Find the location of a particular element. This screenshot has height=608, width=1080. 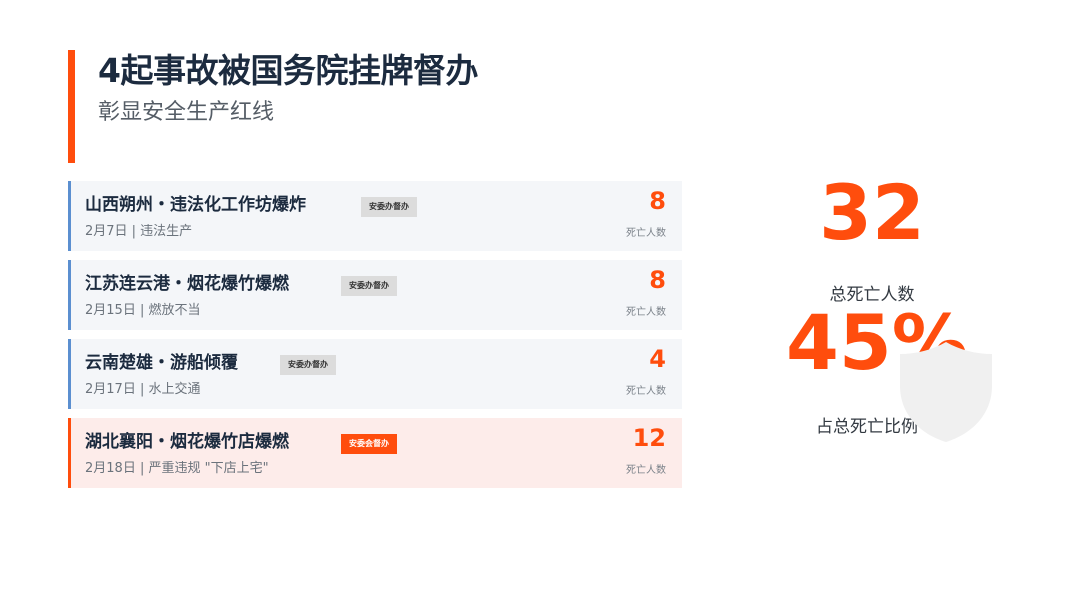

incident-meta: 2月17日 | 水上交通 is located at coordinates (143, 389).